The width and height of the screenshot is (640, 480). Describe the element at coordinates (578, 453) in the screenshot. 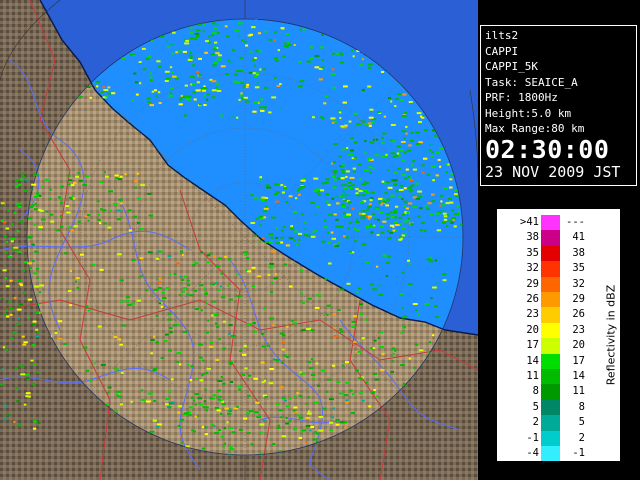

I see `legend-high-value: -1` at that location.